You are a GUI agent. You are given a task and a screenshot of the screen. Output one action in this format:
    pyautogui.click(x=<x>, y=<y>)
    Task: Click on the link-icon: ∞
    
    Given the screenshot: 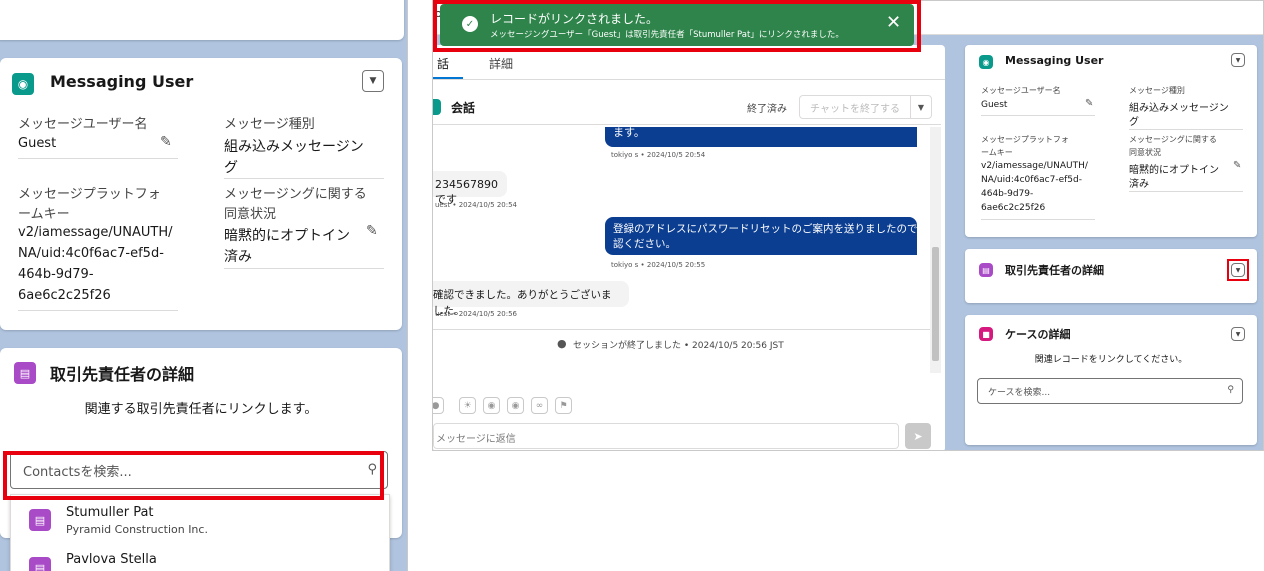 What is the action you would take?
    pyautogui.click(x=539, y=405)
    